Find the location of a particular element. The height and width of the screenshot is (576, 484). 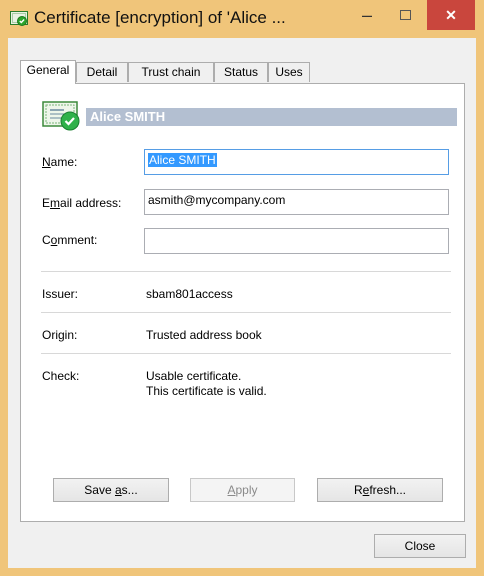

certificate-valid-icon is located at coordinates (61, 116).